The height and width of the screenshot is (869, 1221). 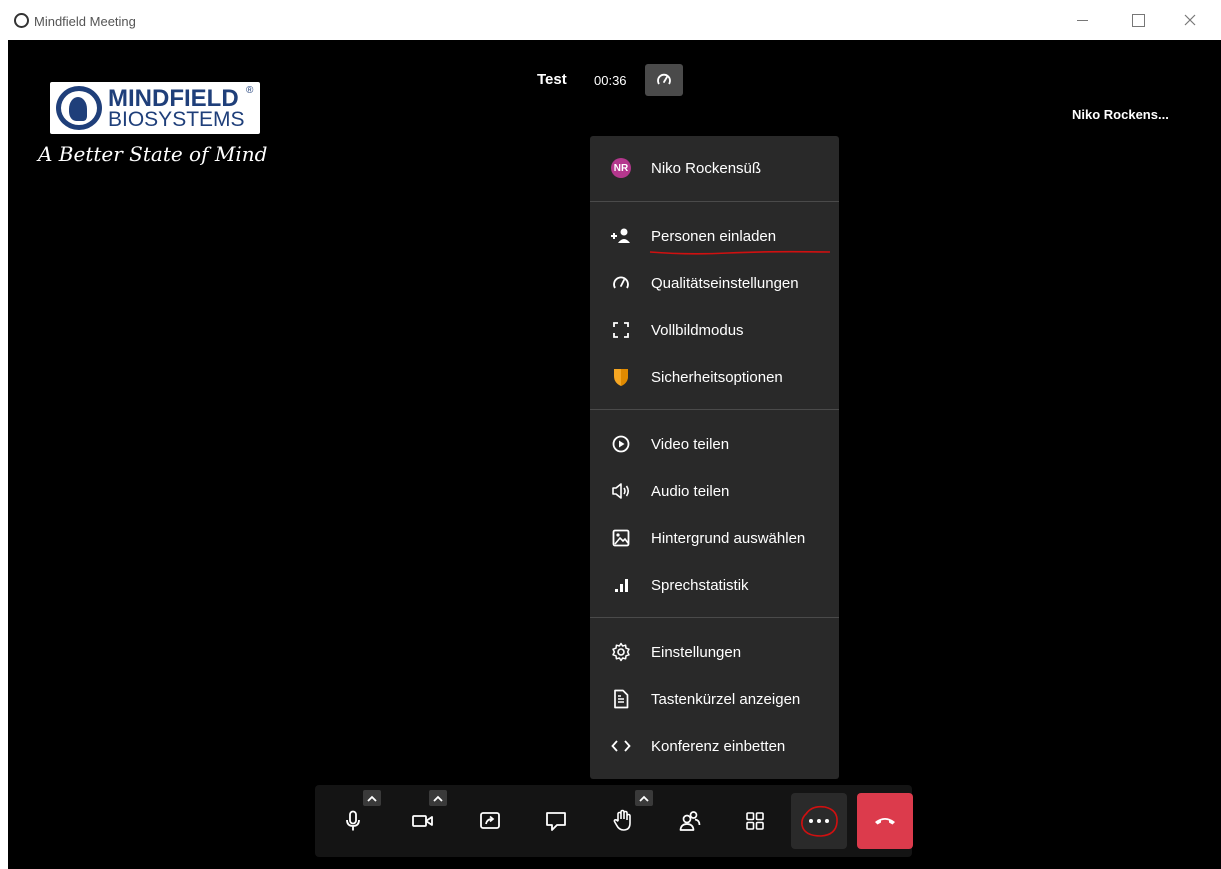 What do you see at coordinates (621, 746) in the screenshot?
I see `code-icon` at bounding box center [621, 746].